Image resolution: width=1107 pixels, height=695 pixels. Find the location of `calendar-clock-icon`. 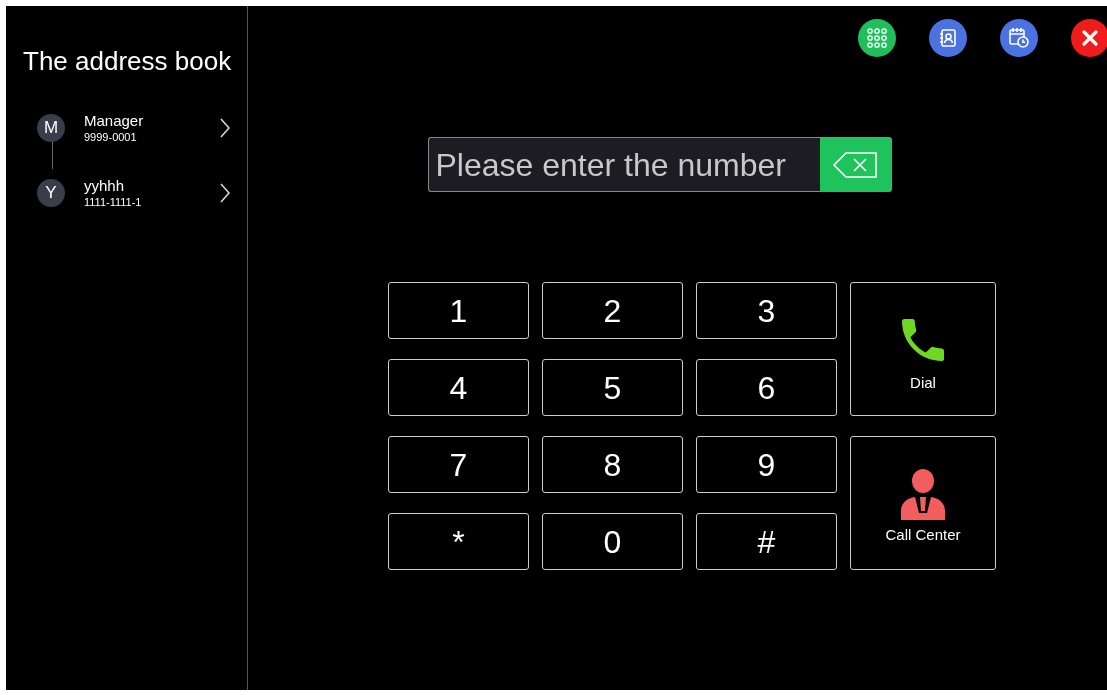

calendar-clock-icon is located at coordinates (1019, 38).